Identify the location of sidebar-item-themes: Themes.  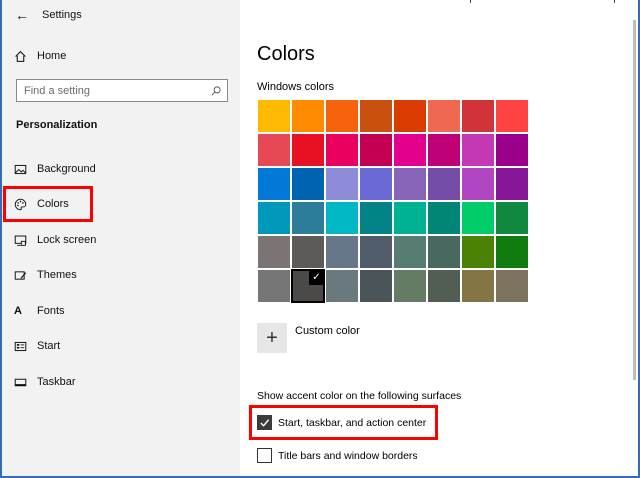
(121, 275).